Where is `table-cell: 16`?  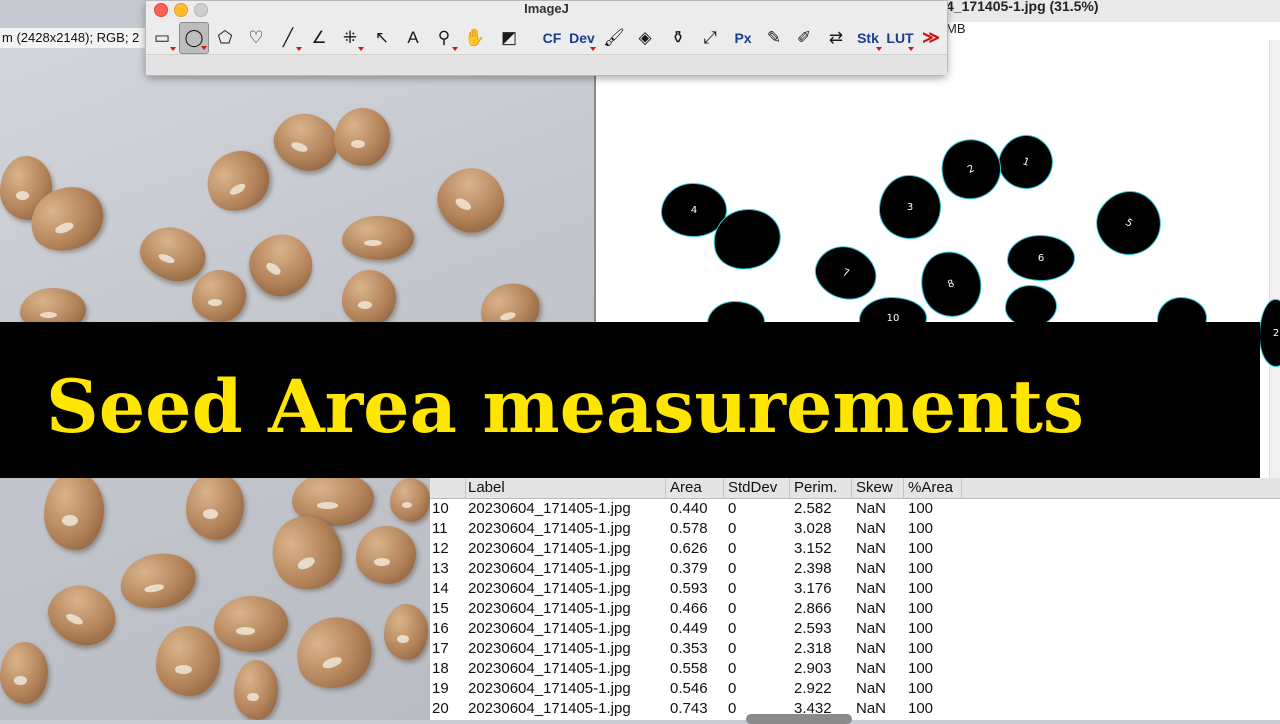 table-cell: 16 is located at coordinates (440, 628).